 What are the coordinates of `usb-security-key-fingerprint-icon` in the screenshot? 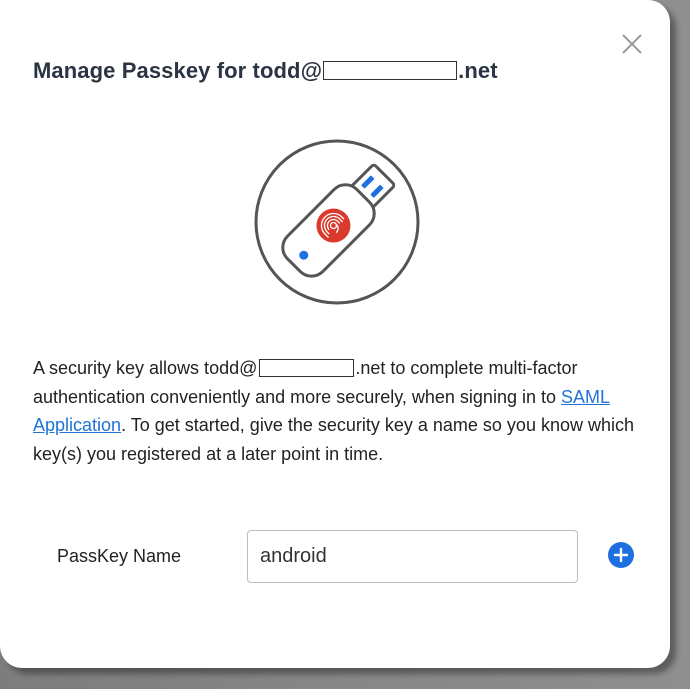 It's located at (337, 222).